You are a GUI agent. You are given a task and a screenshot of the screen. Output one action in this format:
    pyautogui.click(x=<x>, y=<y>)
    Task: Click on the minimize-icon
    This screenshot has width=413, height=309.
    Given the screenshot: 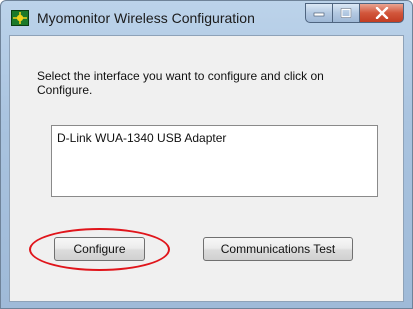 What is the action you would take?
    pyautogui.click(x=319, y=14)
    